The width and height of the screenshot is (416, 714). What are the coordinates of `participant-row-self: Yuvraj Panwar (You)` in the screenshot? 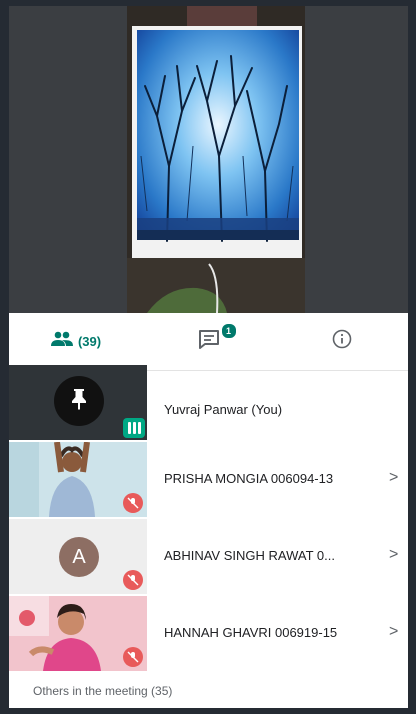 It's located at (208, 402).